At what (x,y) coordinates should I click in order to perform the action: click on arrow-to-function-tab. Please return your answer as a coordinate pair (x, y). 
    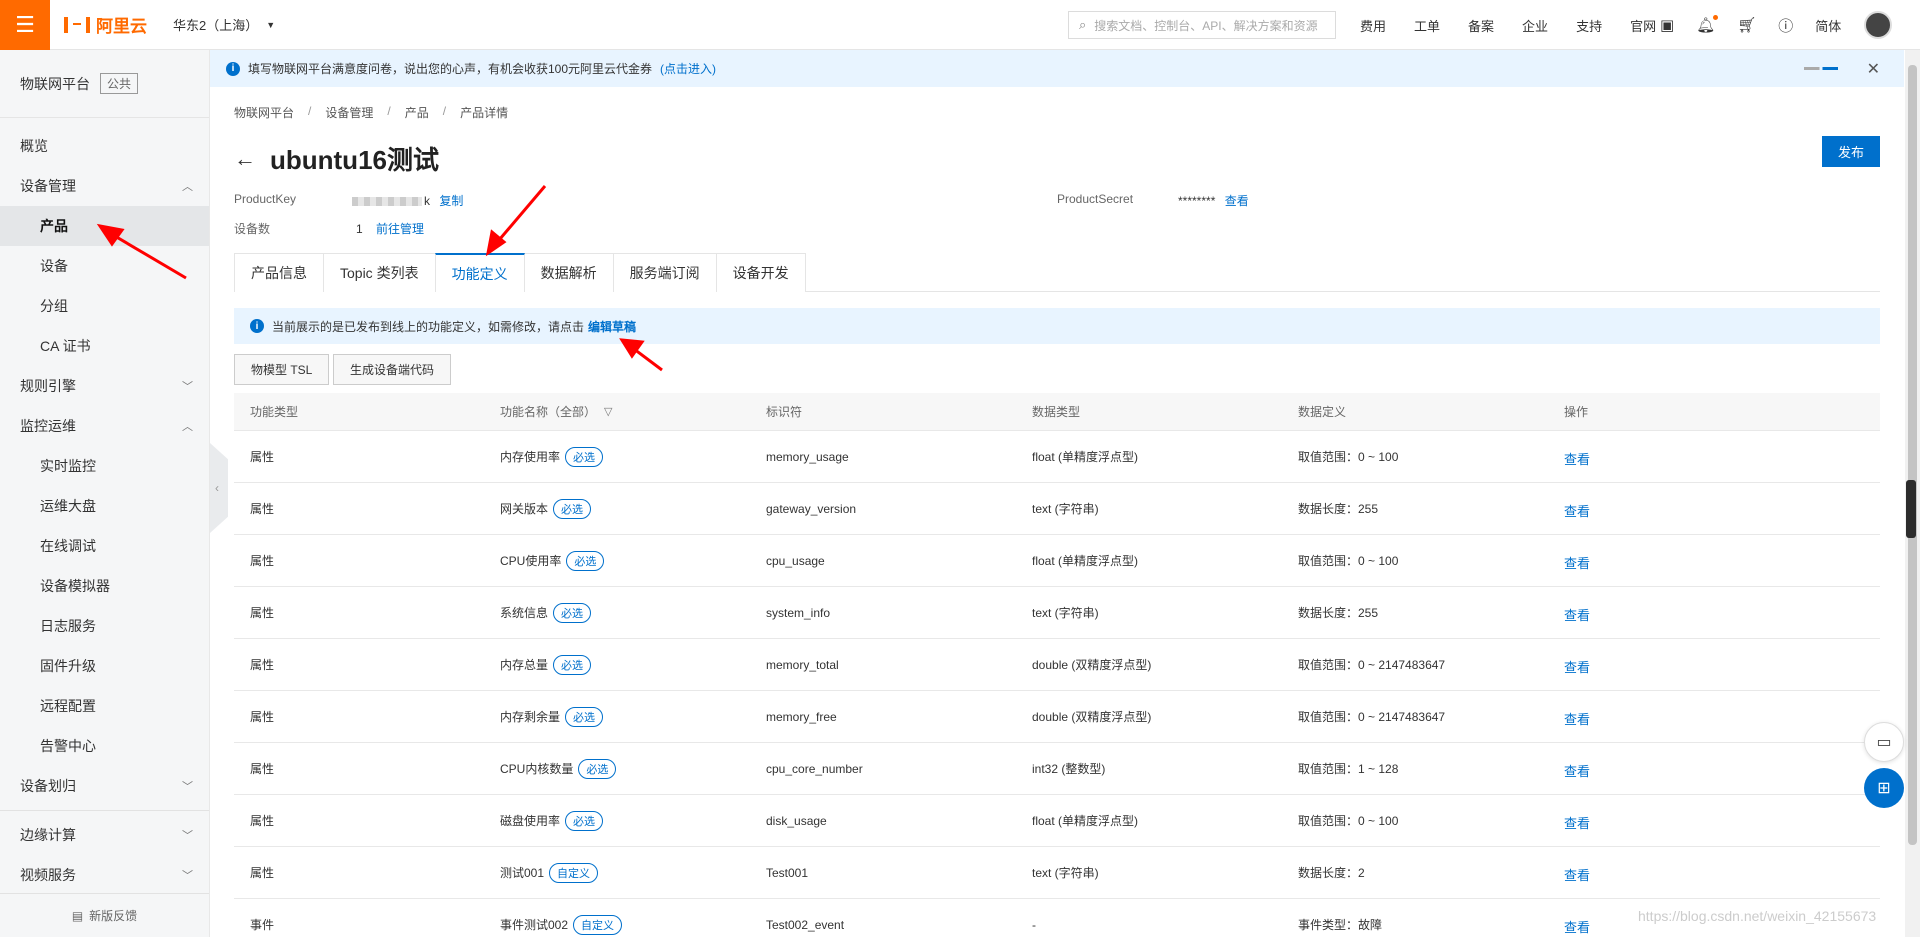
    Looking at the image, I should click on (519, 216).